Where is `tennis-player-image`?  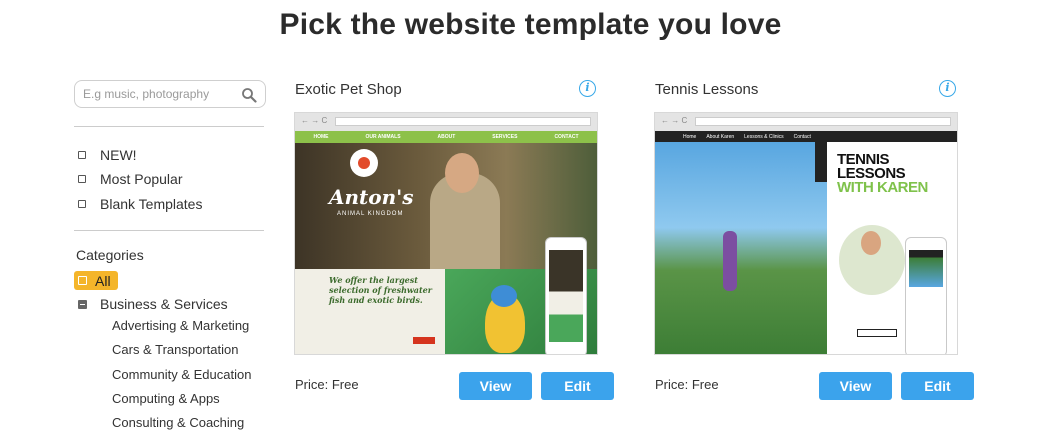 tennis-player-image is located at coordinates (730, 261).